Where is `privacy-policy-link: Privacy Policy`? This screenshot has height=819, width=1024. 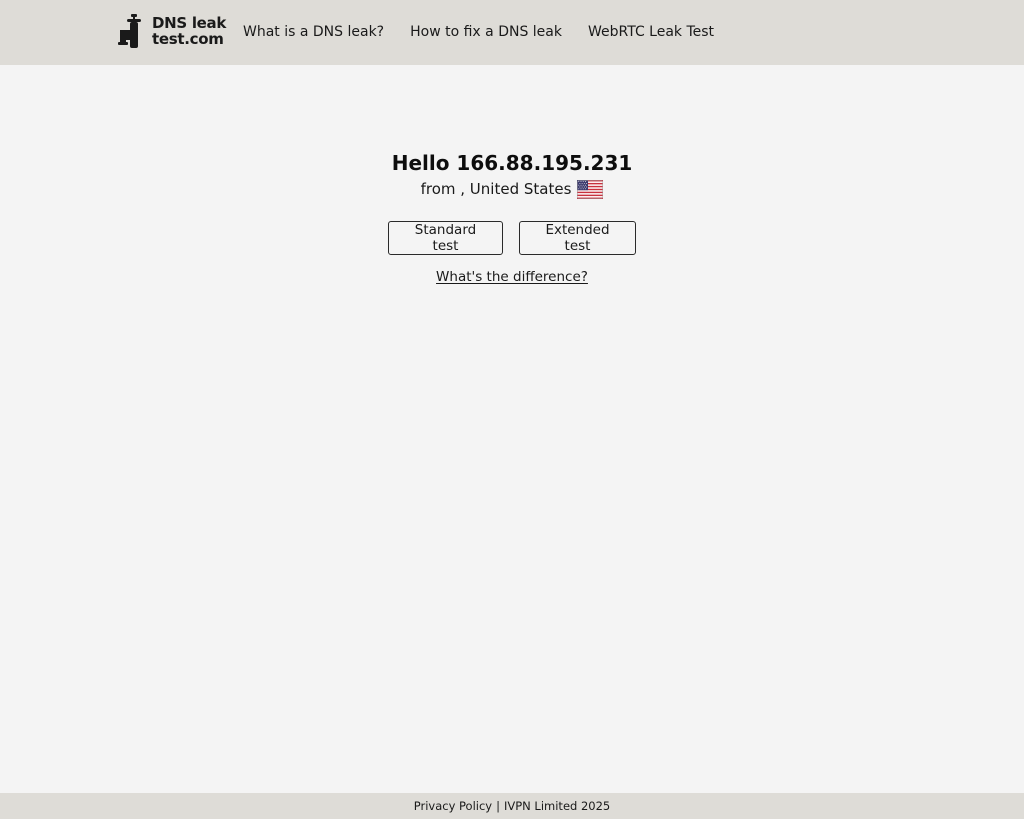
privacy-policy-link: Privacy Policy is located at coordinates (453, 806).